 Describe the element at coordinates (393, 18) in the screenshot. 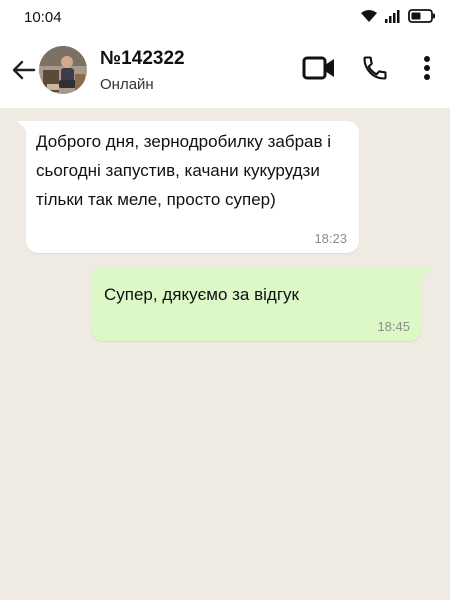

I see `signal-icon` at that location.